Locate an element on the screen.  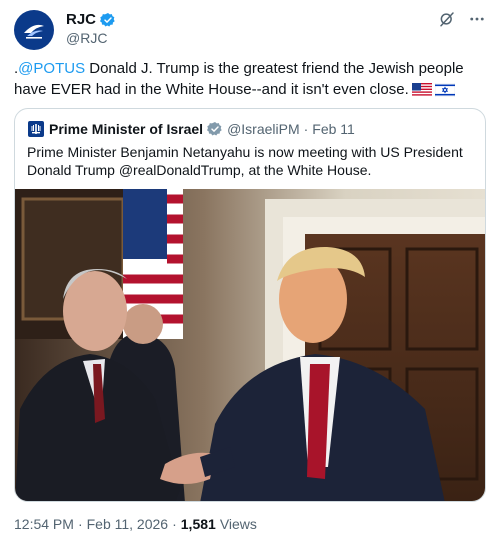
tweet-time: 12:54 PM is located at coordinates (44, 524).